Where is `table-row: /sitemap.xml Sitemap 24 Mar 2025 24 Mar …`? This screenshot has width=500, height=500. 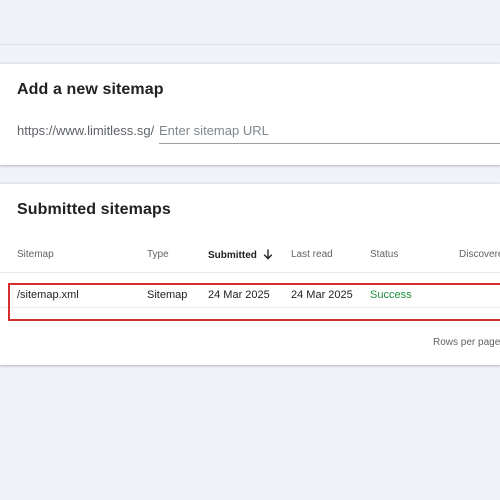 table-row: /sitemap.xml Sitemap 24 Mar 2025 24 Mar … is located at coordinates (250, 290).